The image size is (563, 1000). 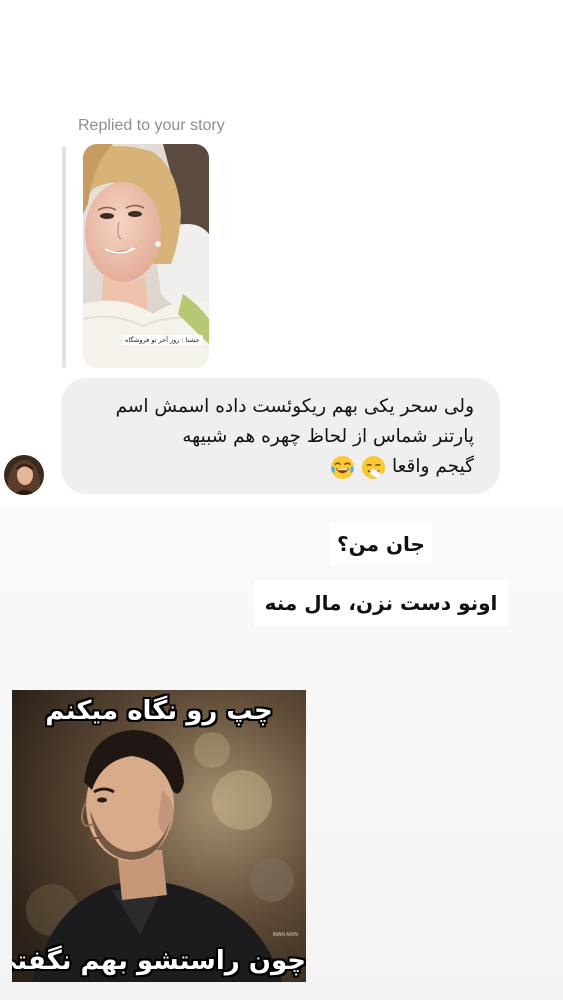 What do you see at coordinates (285, 935) in the screenshot?
I see `meme-credit: IMAN ARIN` at bounding box center [285, 935].